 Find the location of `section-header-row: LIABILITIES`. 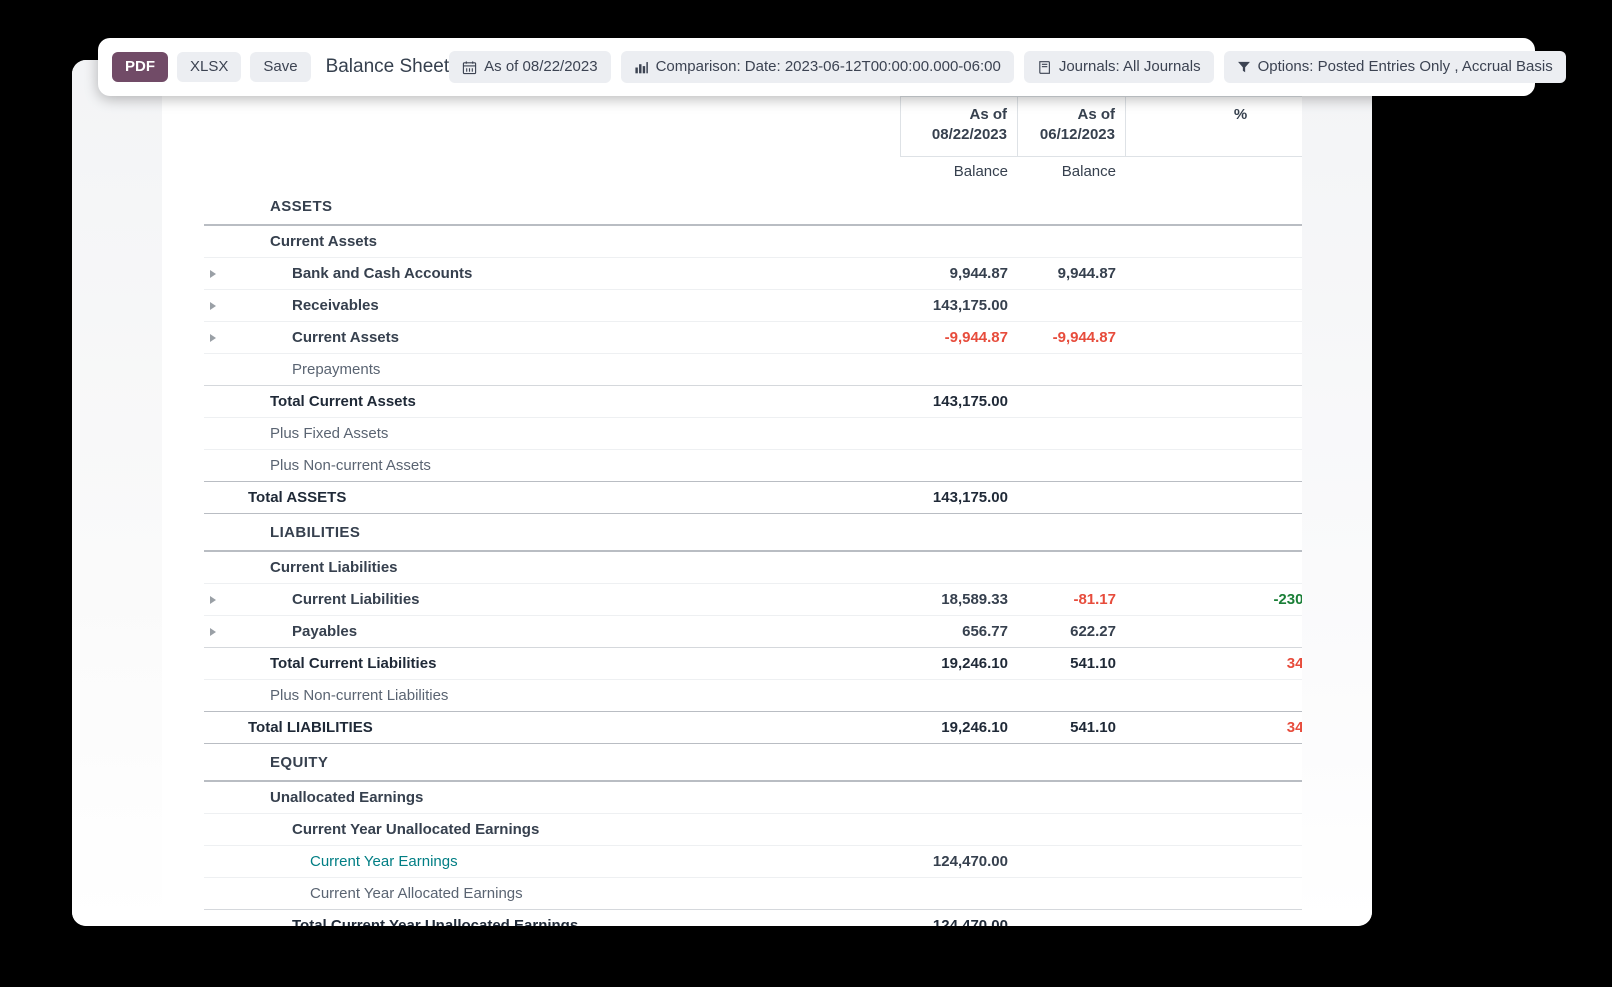

section-header-row: LIABILITIES is located at coordinates (753, 532).